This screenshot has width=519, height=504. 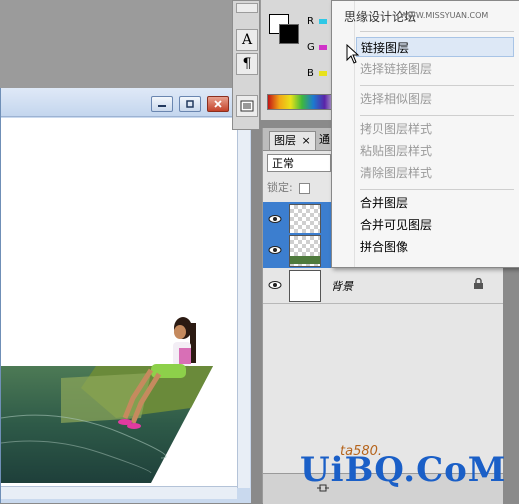 I want to click on tab-layers: 图层 ×, so click(x=292, y=140).